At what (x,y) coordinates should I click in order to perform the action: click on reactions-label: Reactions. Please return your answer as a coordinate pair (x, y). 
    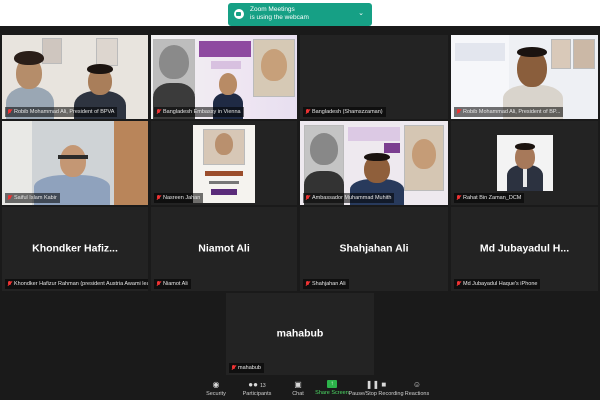
    Looking at the image, I should click on (417, 394).